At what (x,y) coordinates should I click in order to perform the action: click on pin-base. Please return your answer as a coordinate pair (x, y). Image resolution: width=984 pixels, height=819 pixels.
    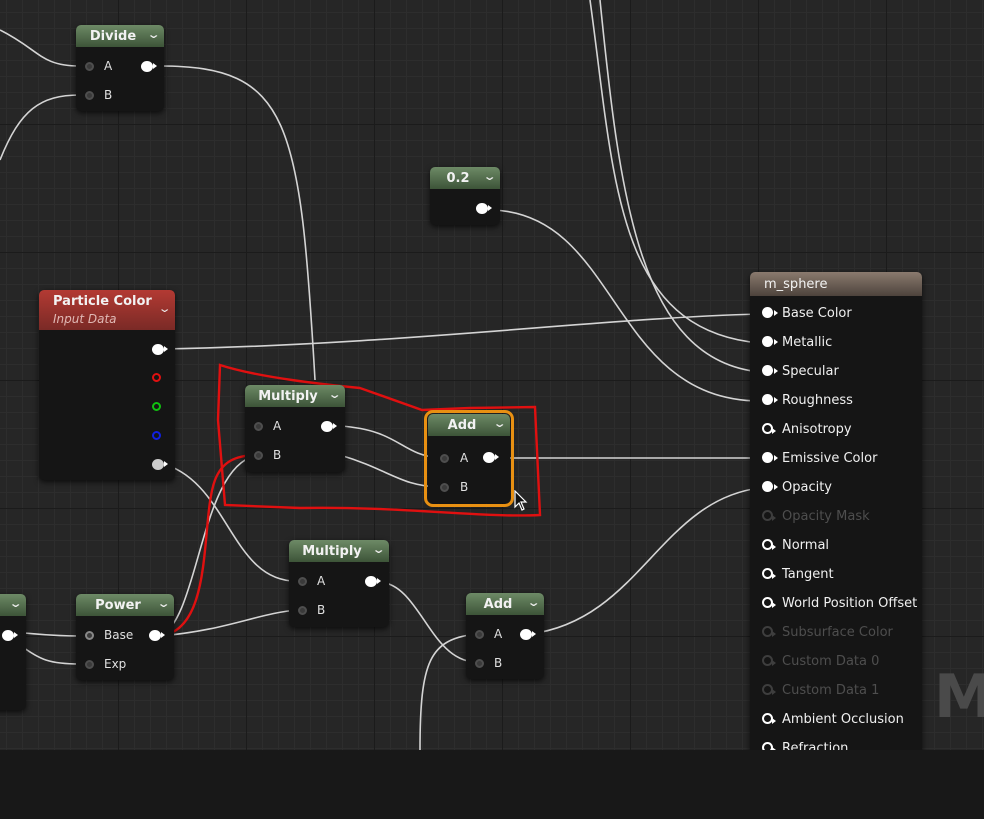
    Looking at the image, I should click on (89, 635).